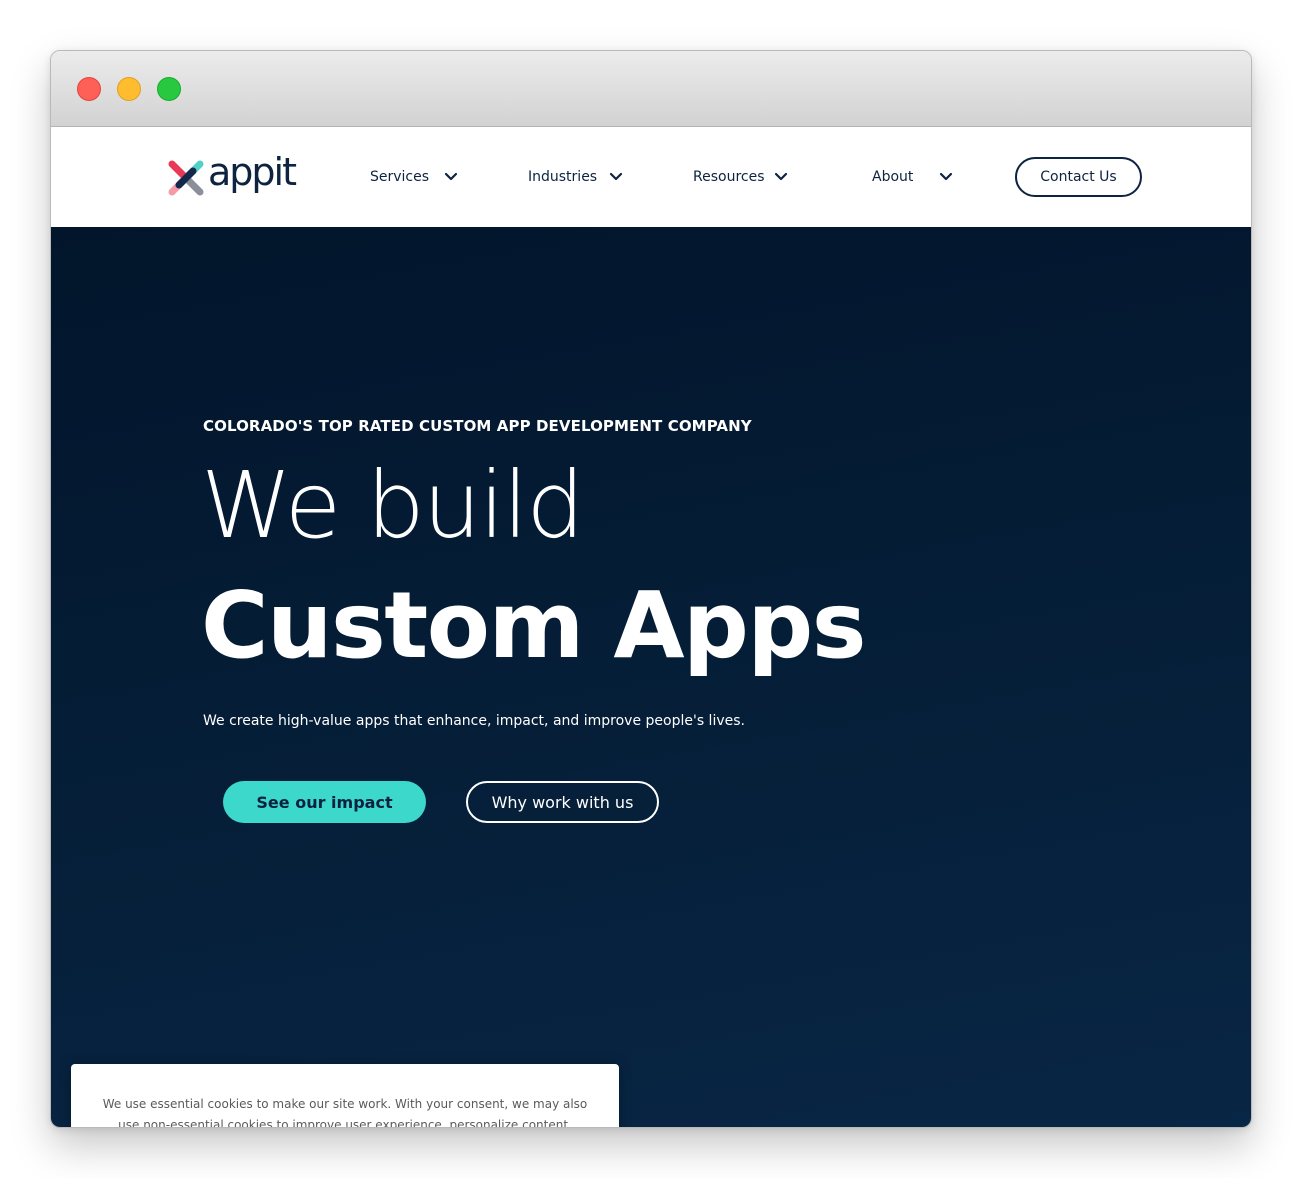  I want to click on why-work-with-us-button: Why work with us, so click(562, 802).